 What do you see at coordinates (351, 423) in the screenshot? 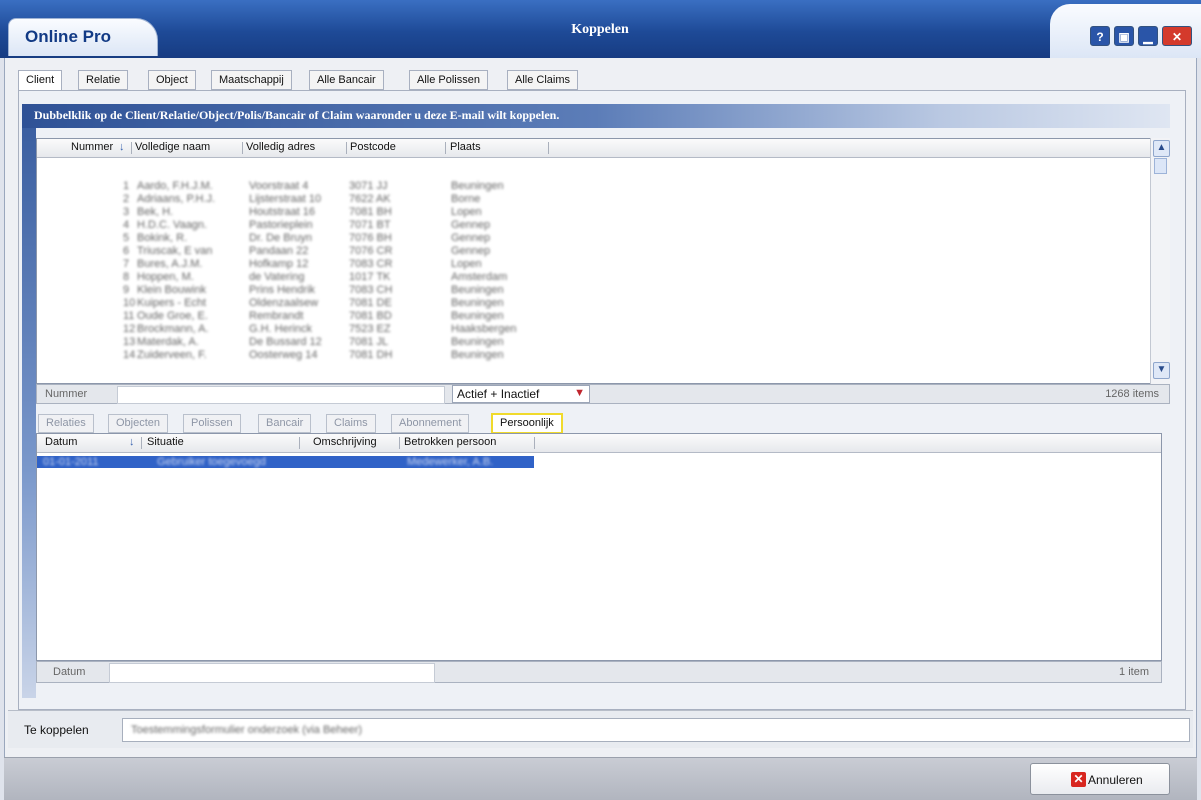
I see `subtab-claims: Claims` at bounding box center [351, 423].